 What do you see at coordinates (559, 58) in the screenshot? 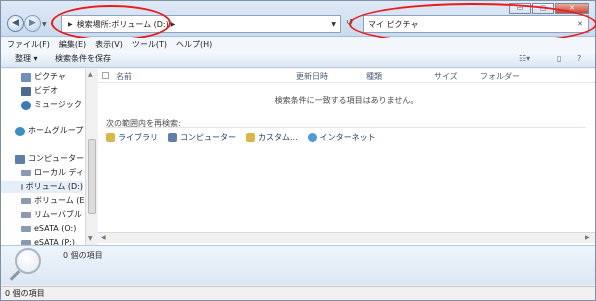
I see `preview-pane-icon: ▯` at bounding box center [559, 58].